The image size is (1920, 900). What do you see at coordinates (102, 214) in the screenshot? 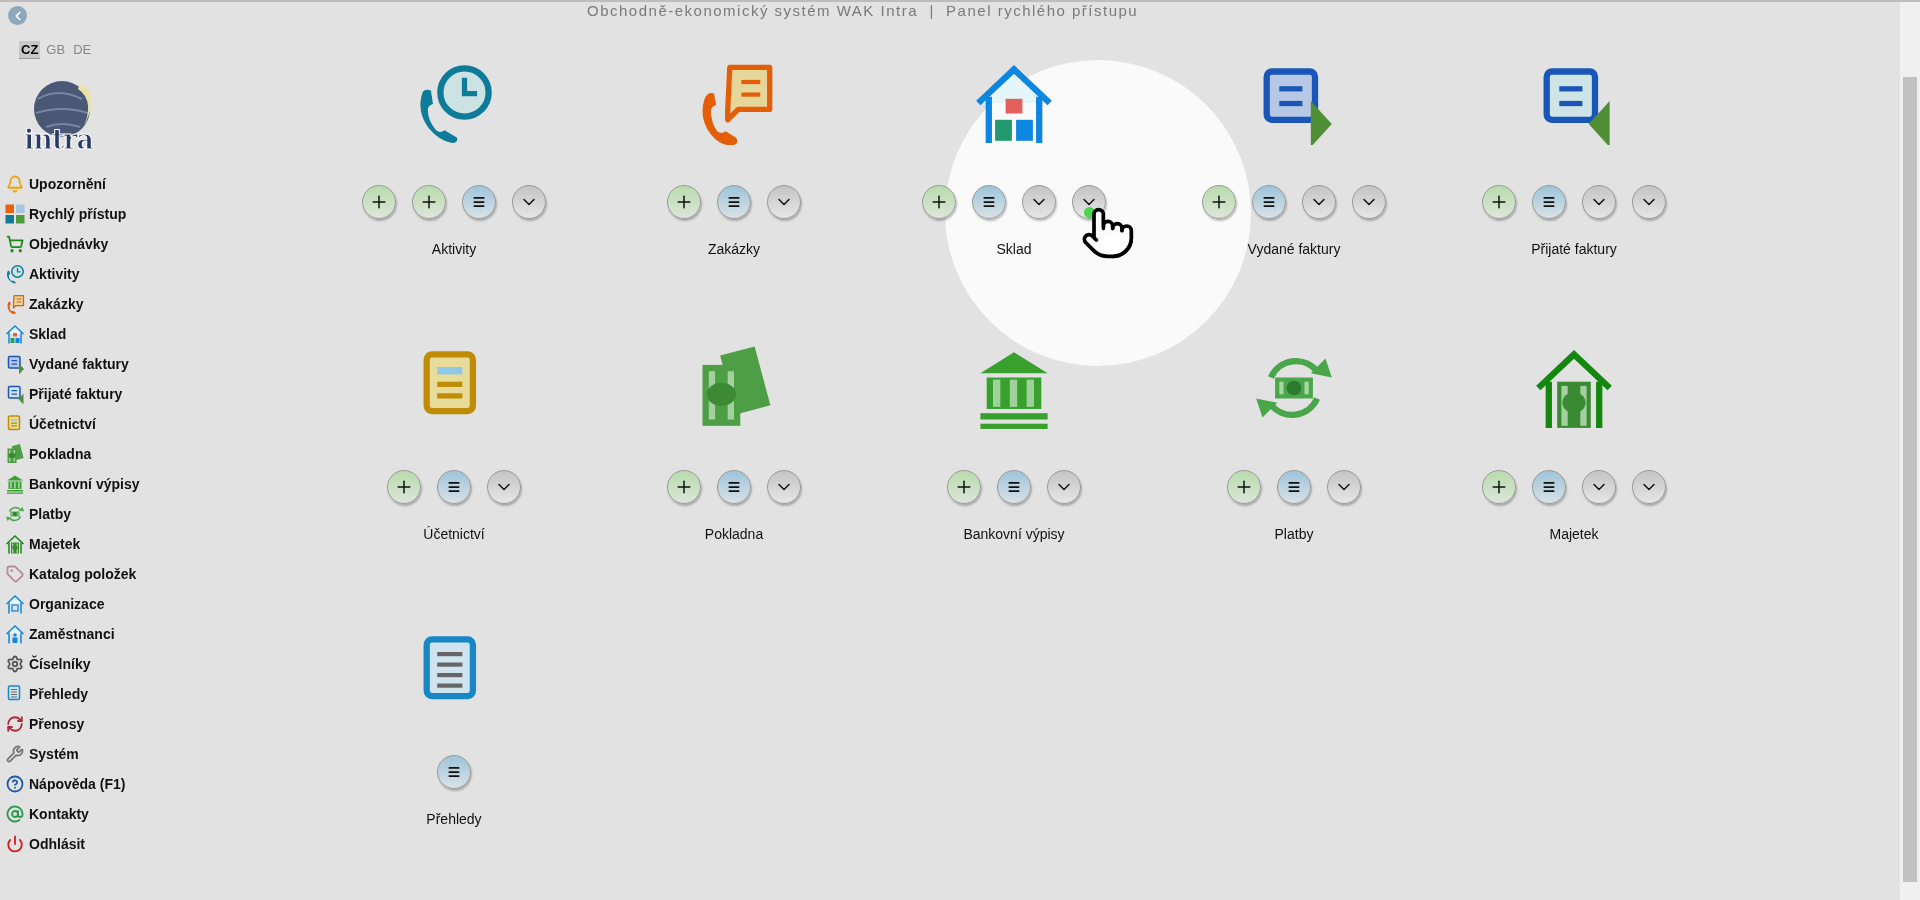
I see `sidebar-item: Rychlý přístup` at bounding box center [102, 214].